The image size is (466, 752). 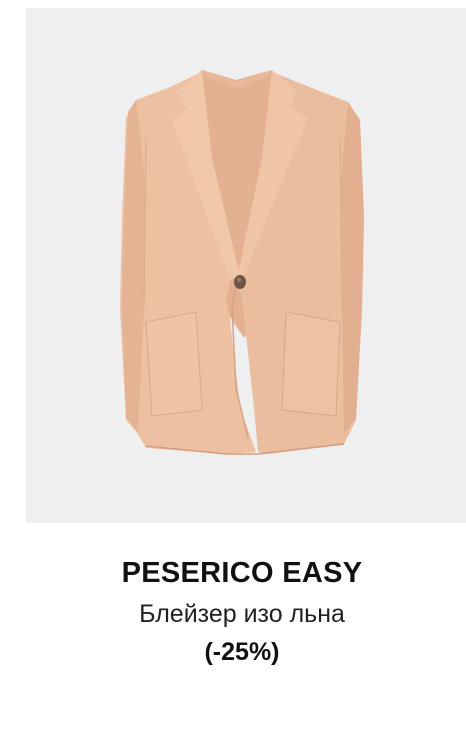 I want to click on product-brand: PESERICO EASY, so click(x=233, y=573).